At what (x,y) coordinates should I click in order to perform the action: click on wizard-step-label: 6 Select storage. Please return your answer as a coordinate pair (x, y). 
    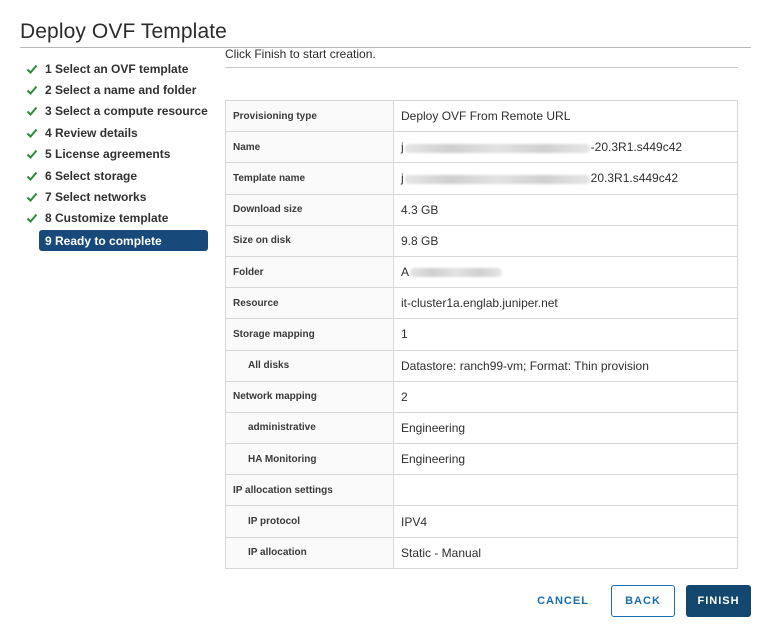
    Looking at the image, I should click on (91, 175).